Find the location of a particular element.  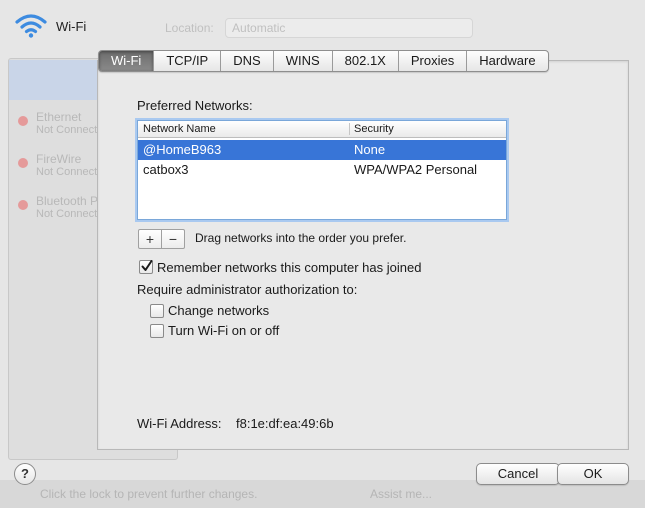

turn-wifi-checkbox is located at coordinates (157, 331).